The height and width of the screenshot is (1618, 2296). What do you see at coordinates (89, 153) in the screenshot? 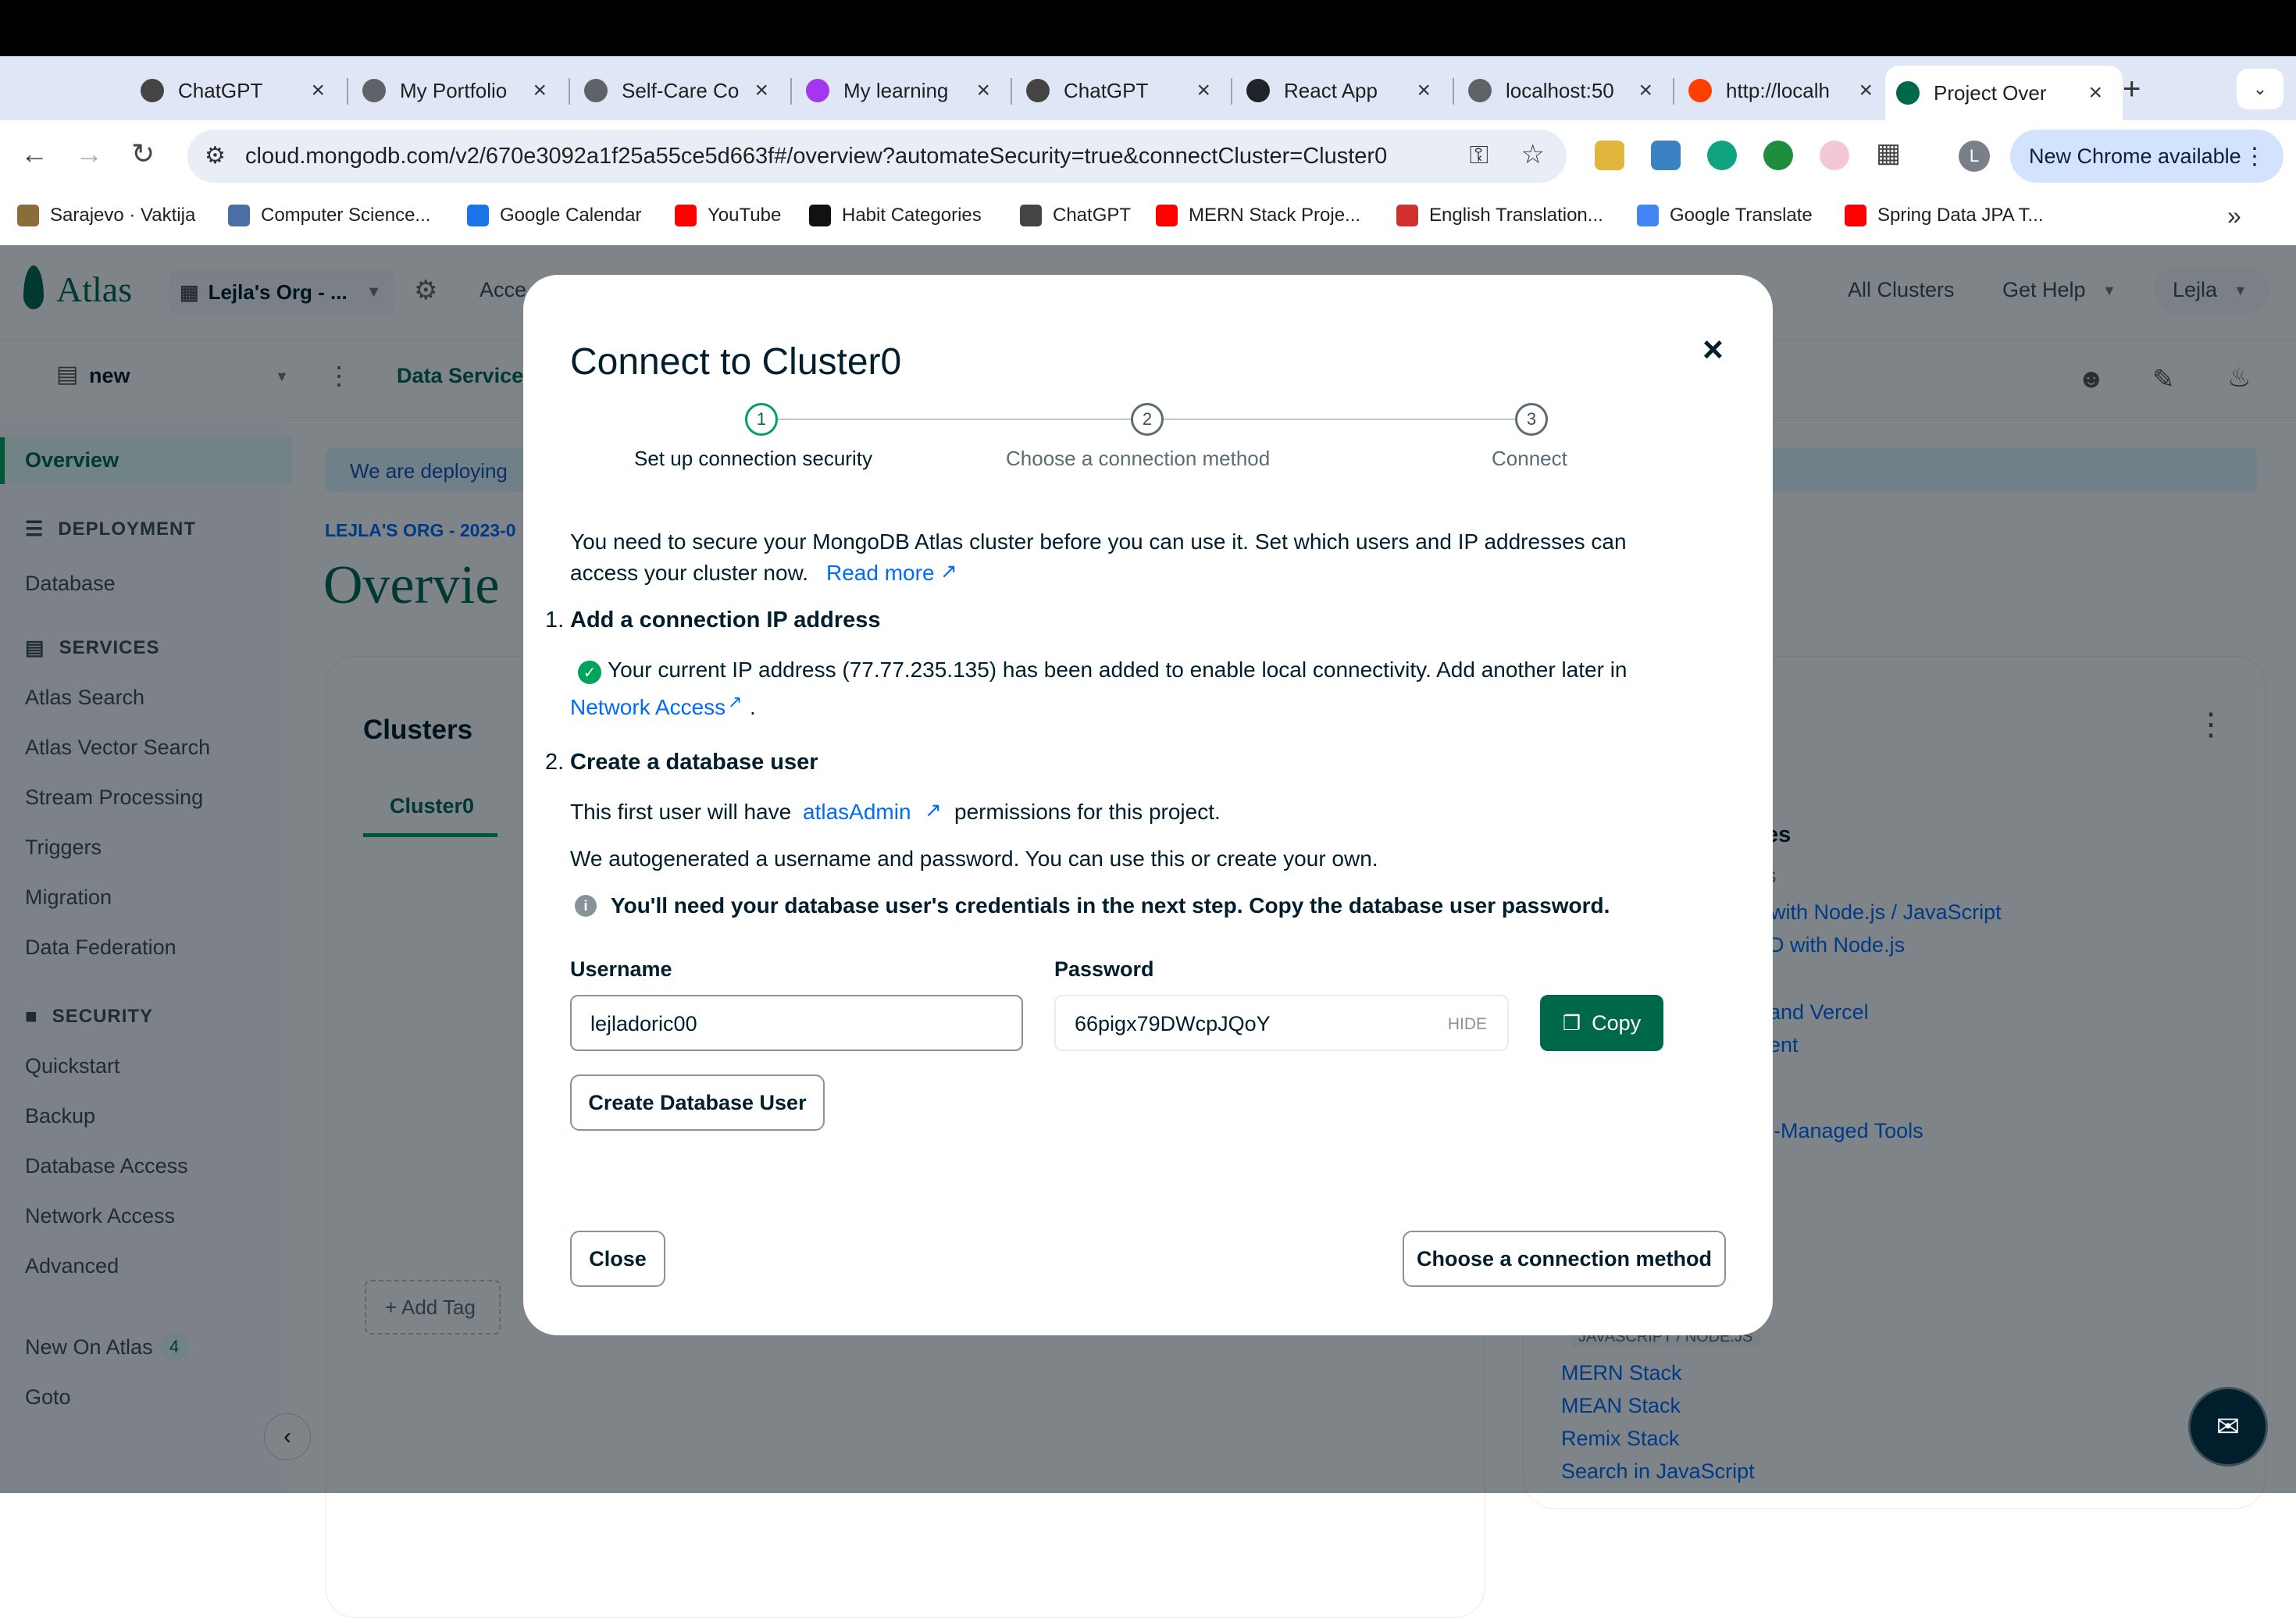
I see `forward-icon: →` at bounding box center [89, 153].